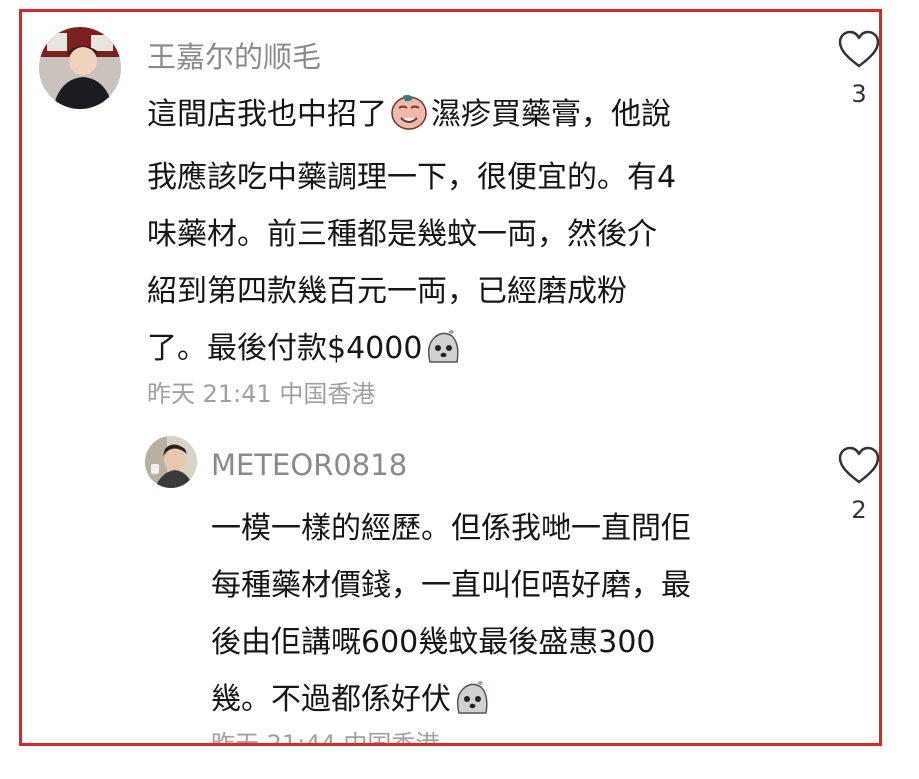  Describe the element at coordinates (285, 348) in the screenshot. I see `comment-text-segment: 了。最後付款$4000` at that location.